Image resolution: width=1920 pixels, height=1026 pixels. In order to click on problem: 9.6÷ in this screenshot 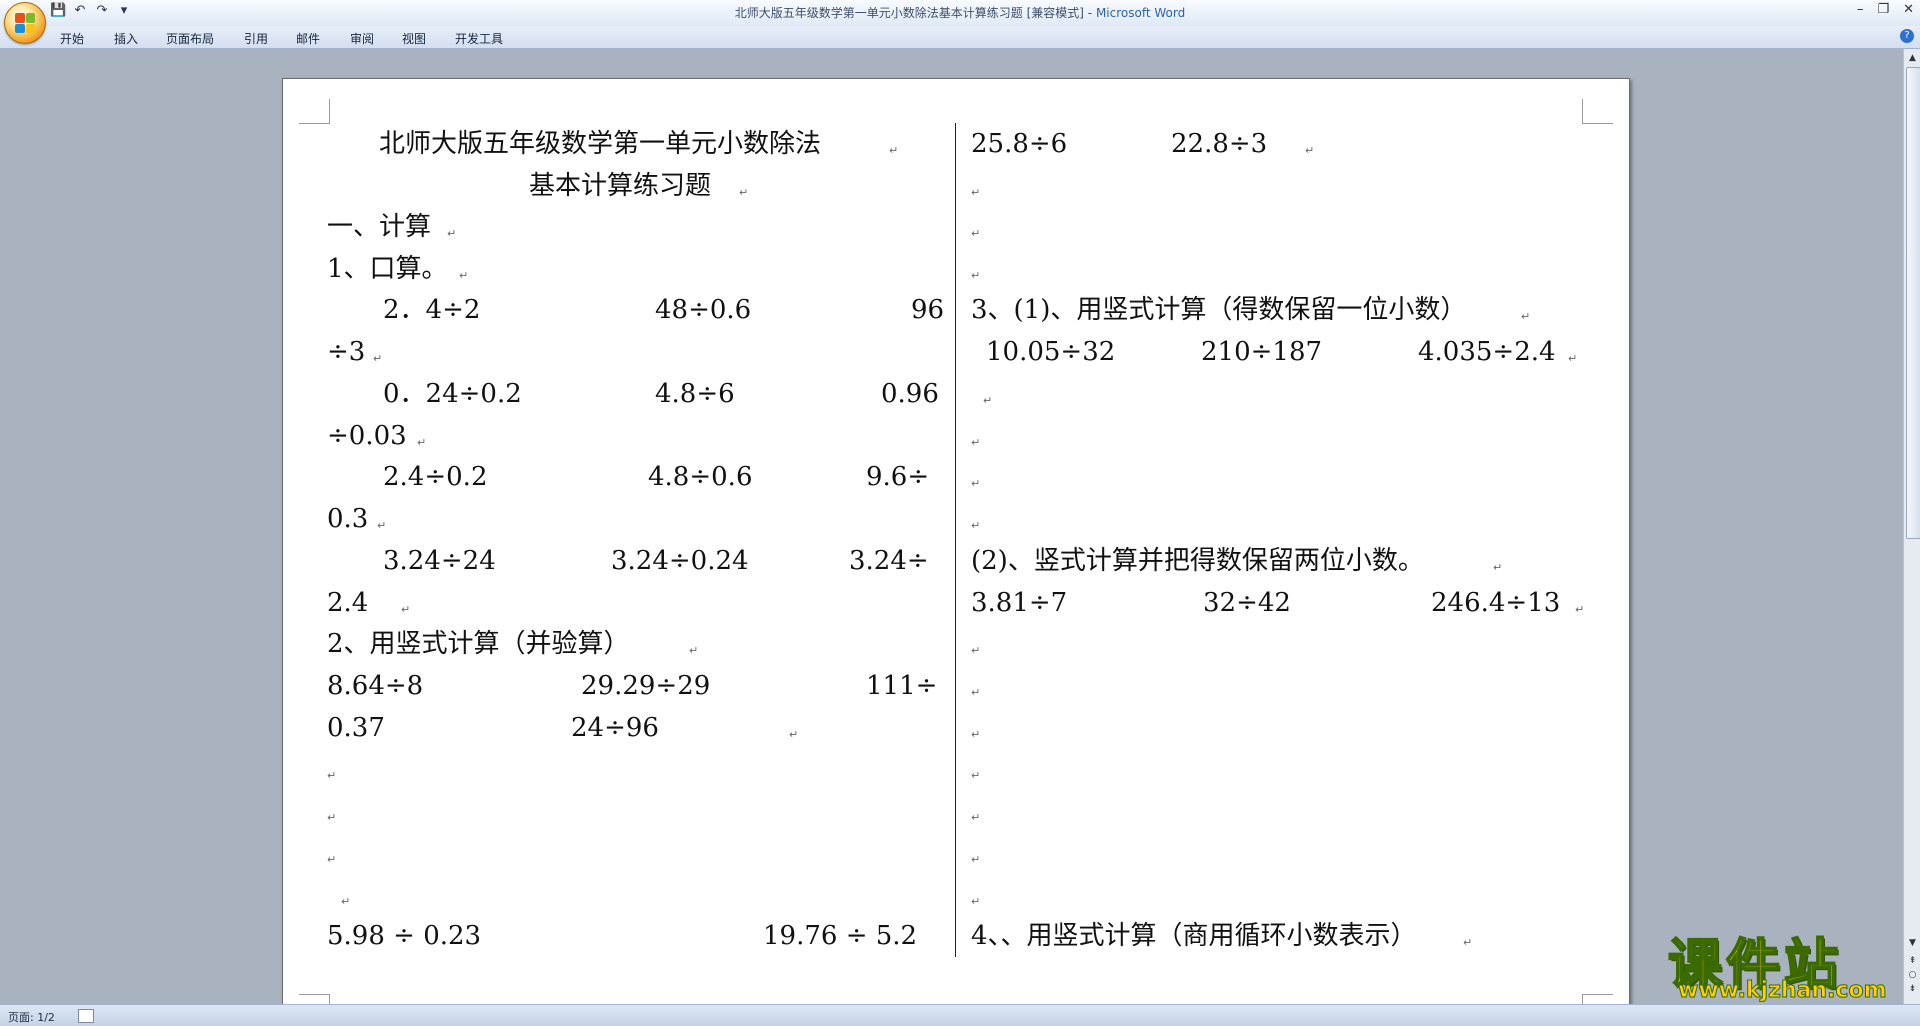, I will do `click(898, 477)`.